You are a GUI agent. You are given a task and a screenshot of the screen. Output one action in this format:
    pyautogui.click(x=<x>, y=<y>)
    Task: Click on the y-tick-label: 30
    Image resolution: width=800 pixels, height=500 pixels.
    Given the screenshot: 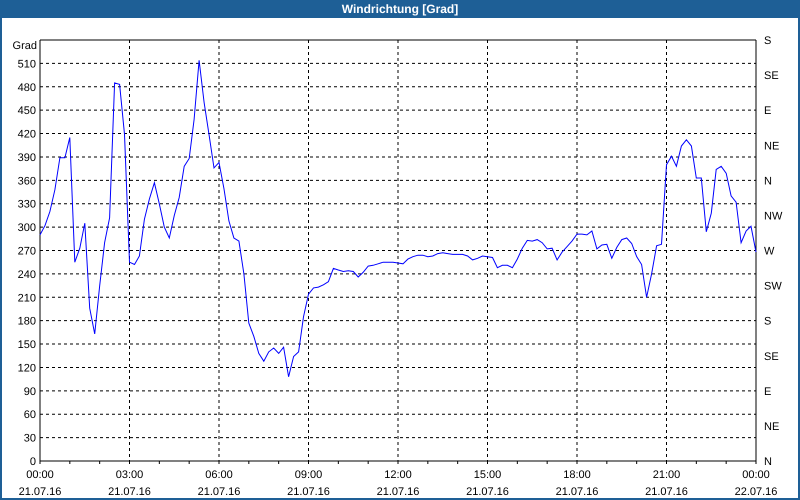 What is the action you would take?
    pyautogui.click(x=30, y=438)
    